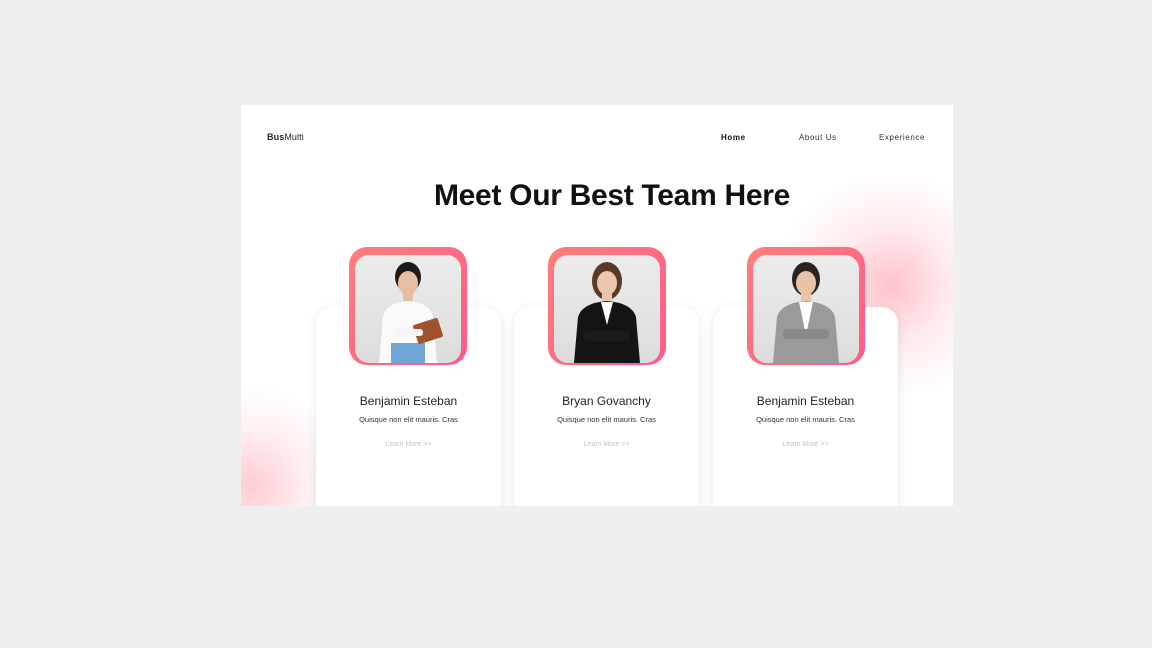 Image resolution: width=1152 pixels, height=648 pixels. I want to click on brand-logo-rest: Multi, so click(294, 137).